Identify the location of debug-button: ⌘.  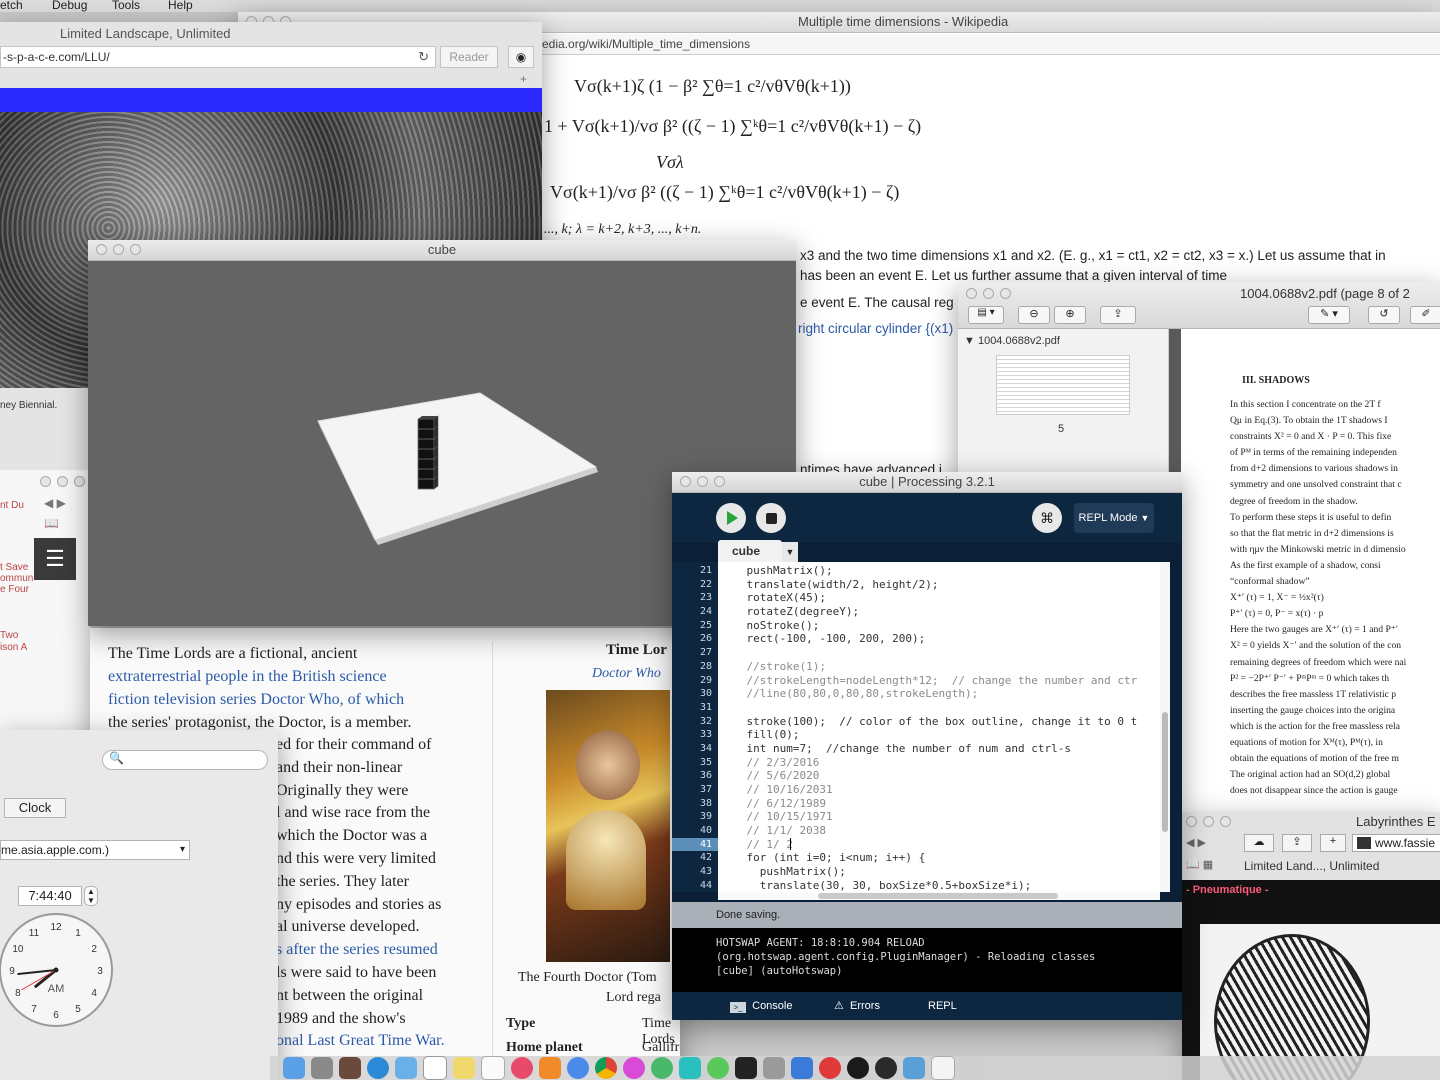
(1047, 518).